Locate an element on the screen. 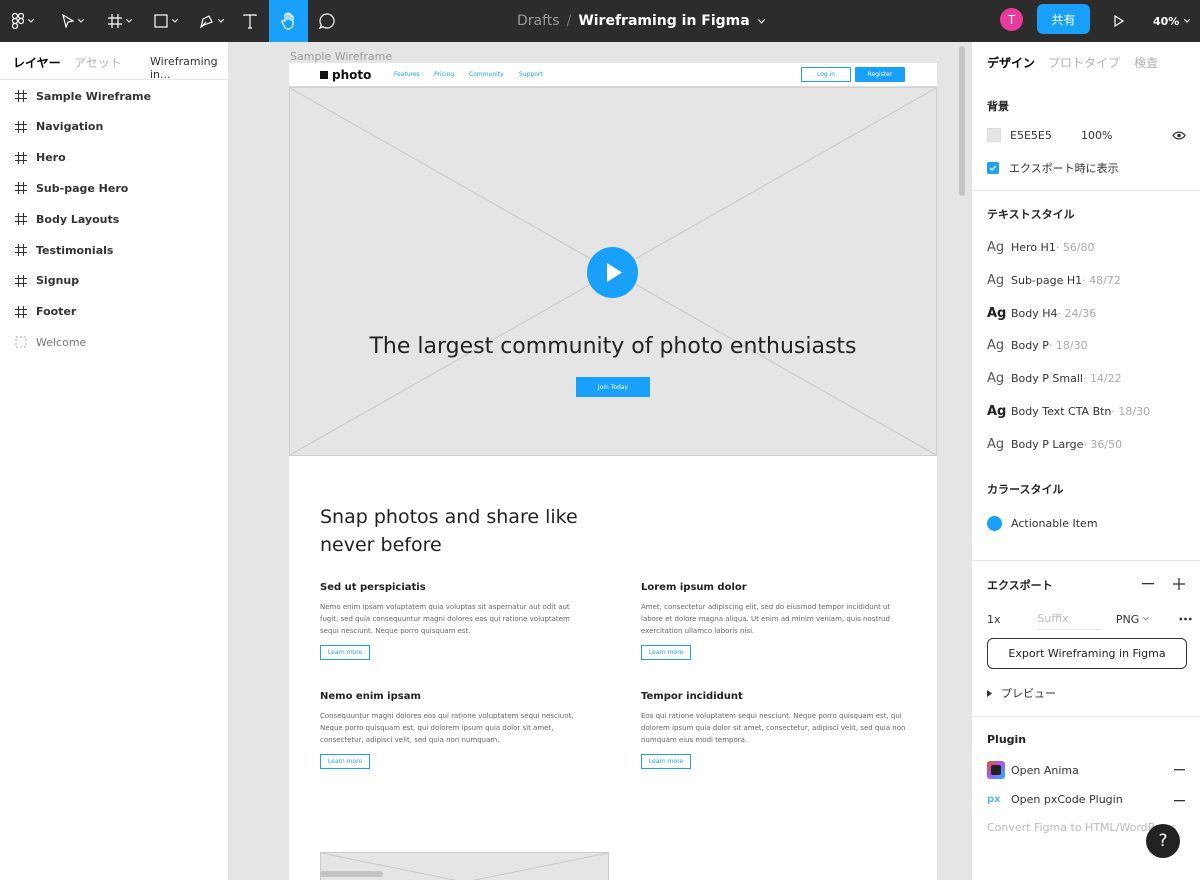 The image size is (1200, 880). frame-dashed-icon is located at coordinates (21, 342).